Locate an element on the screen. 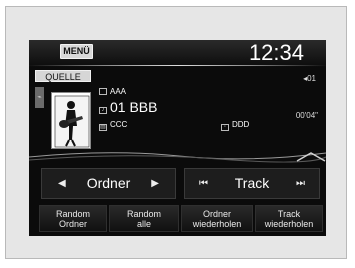  track-nav-button: ⏮ Track ⏭ is located at coordinates (252, 183).